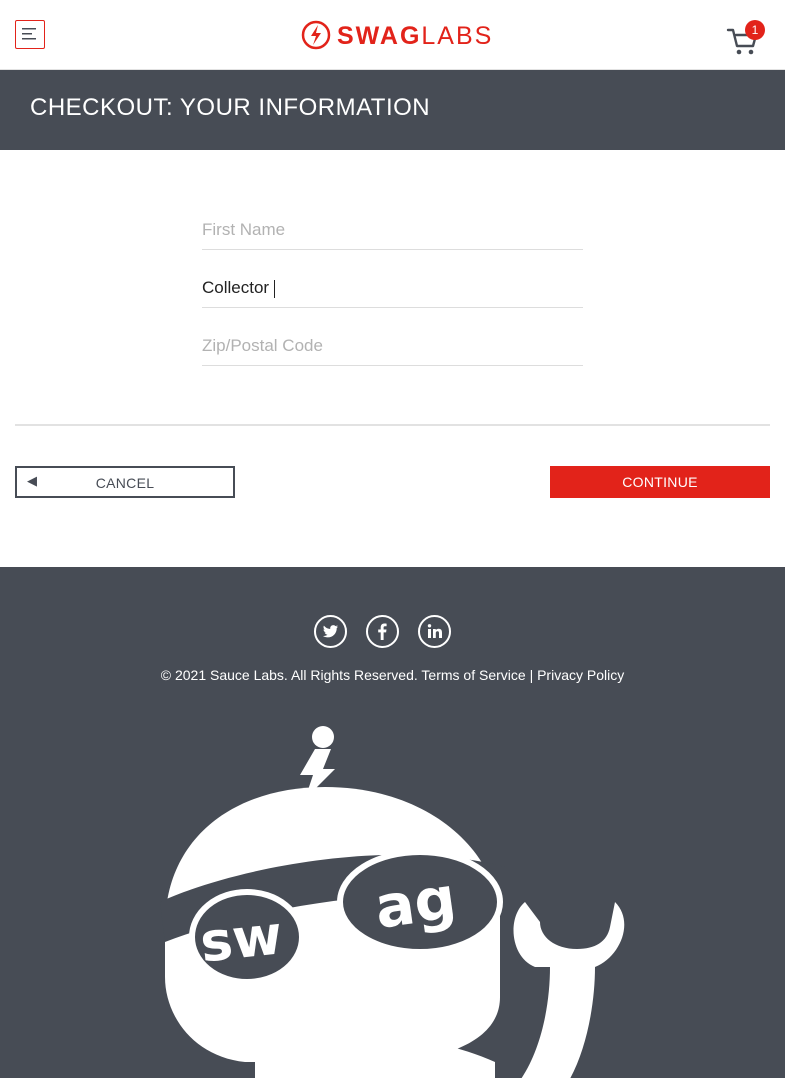  Describe the element at coordinates (316, 35) in the screenshot. I see `bolt-logo-icon` at that location.